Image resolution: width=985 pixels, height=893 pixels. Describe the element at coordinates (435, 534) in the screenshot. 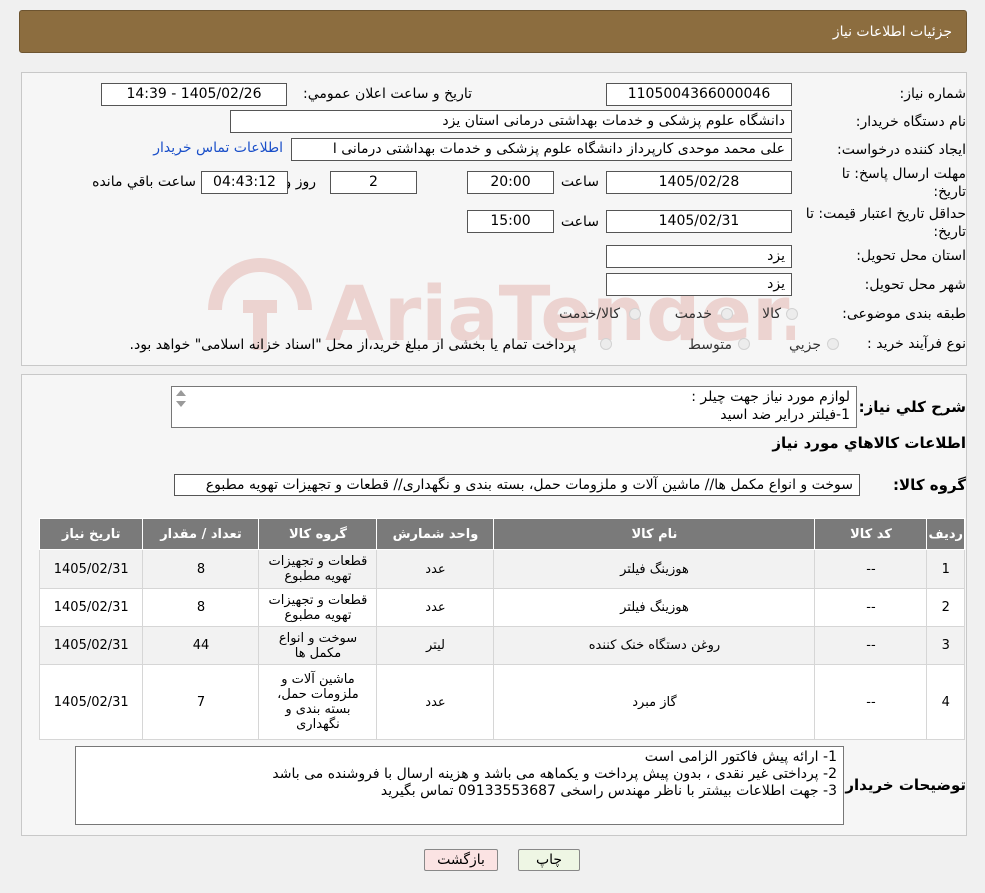

I see `col-unit-header: واحد شمارش` at that location.